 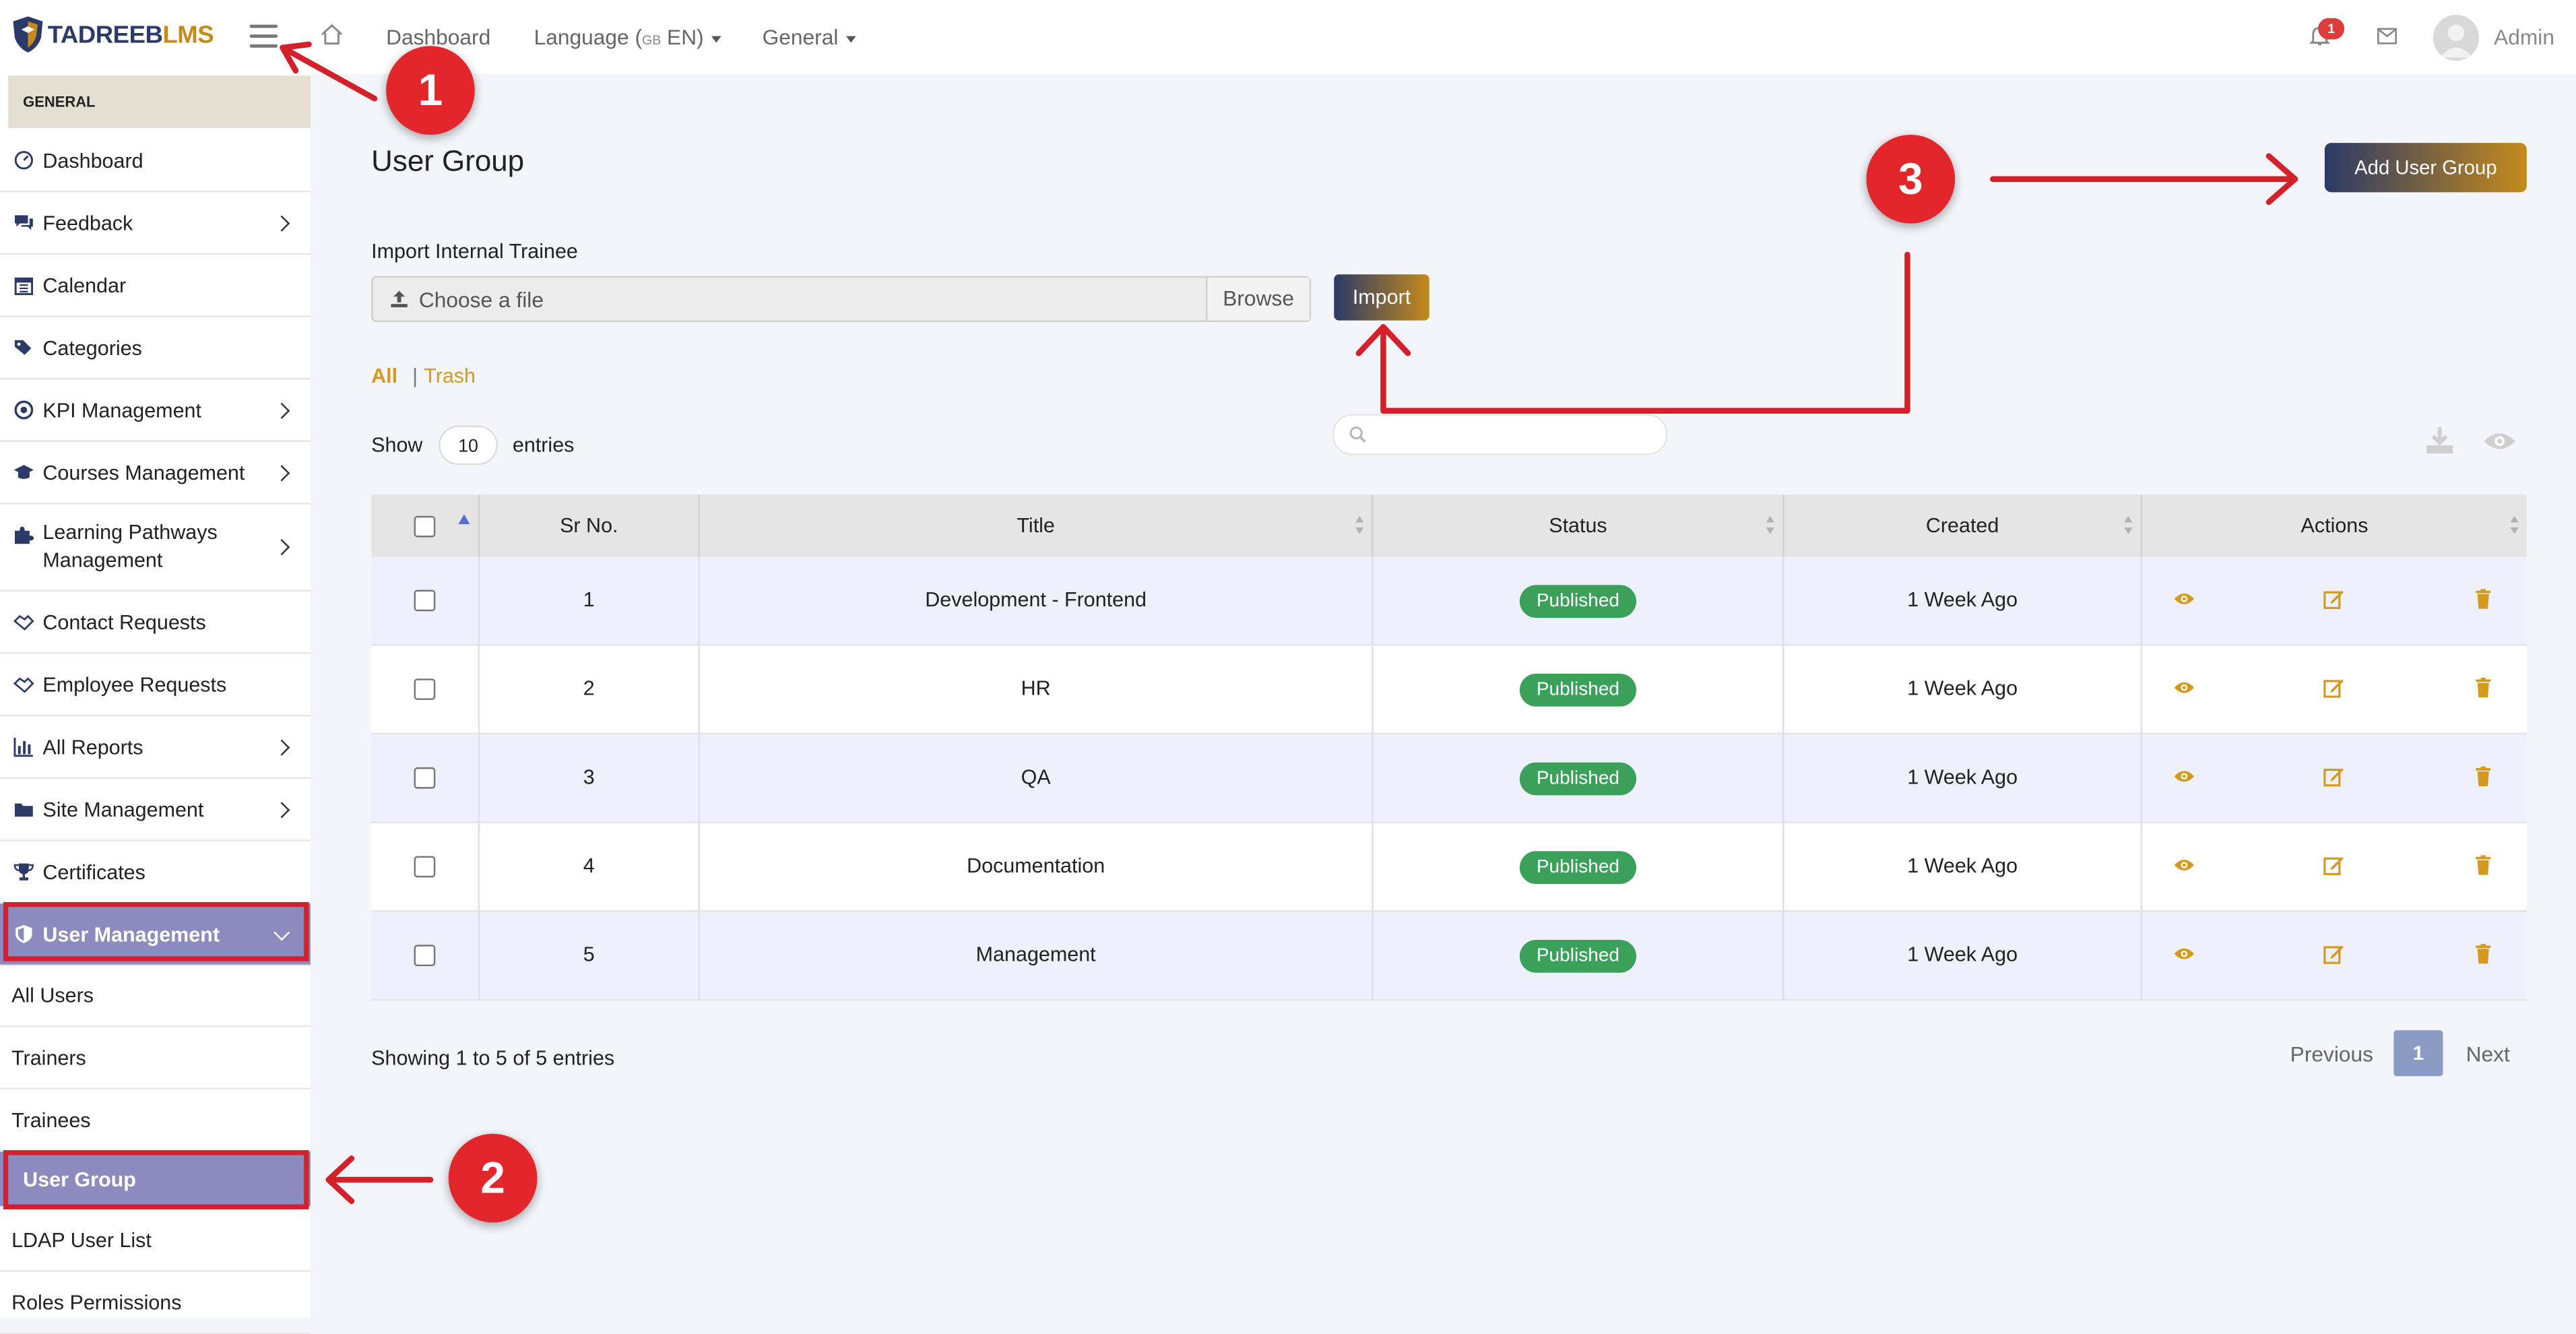 What do you see at coordinates (24, 410) in the screenshot?
I see `target-icon` at bounding box center [24, 410].